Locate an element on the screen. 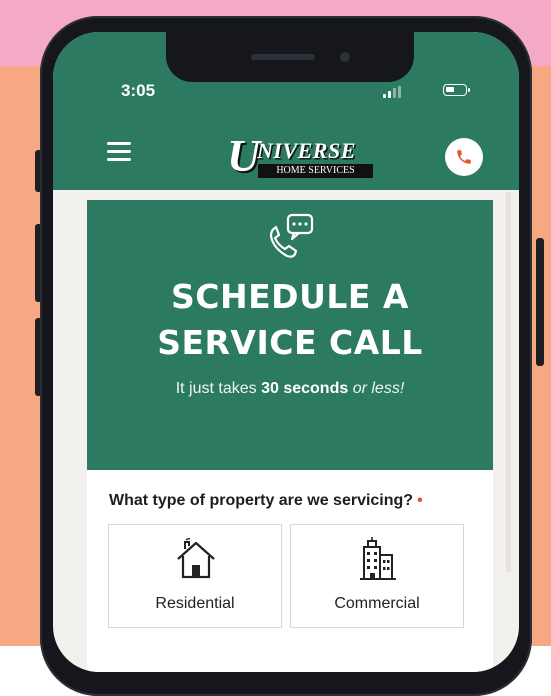  scrollbar is located at coordinates (508, 382).